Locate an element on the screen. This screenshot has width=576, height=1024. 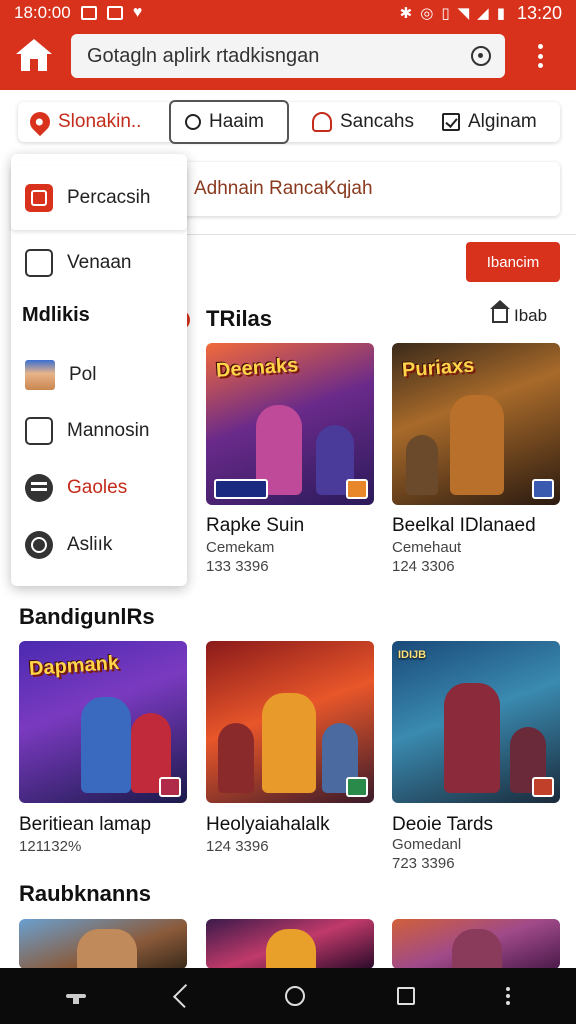
menu-item-gaoles: Gaoles is located at coordinates (99, 488).